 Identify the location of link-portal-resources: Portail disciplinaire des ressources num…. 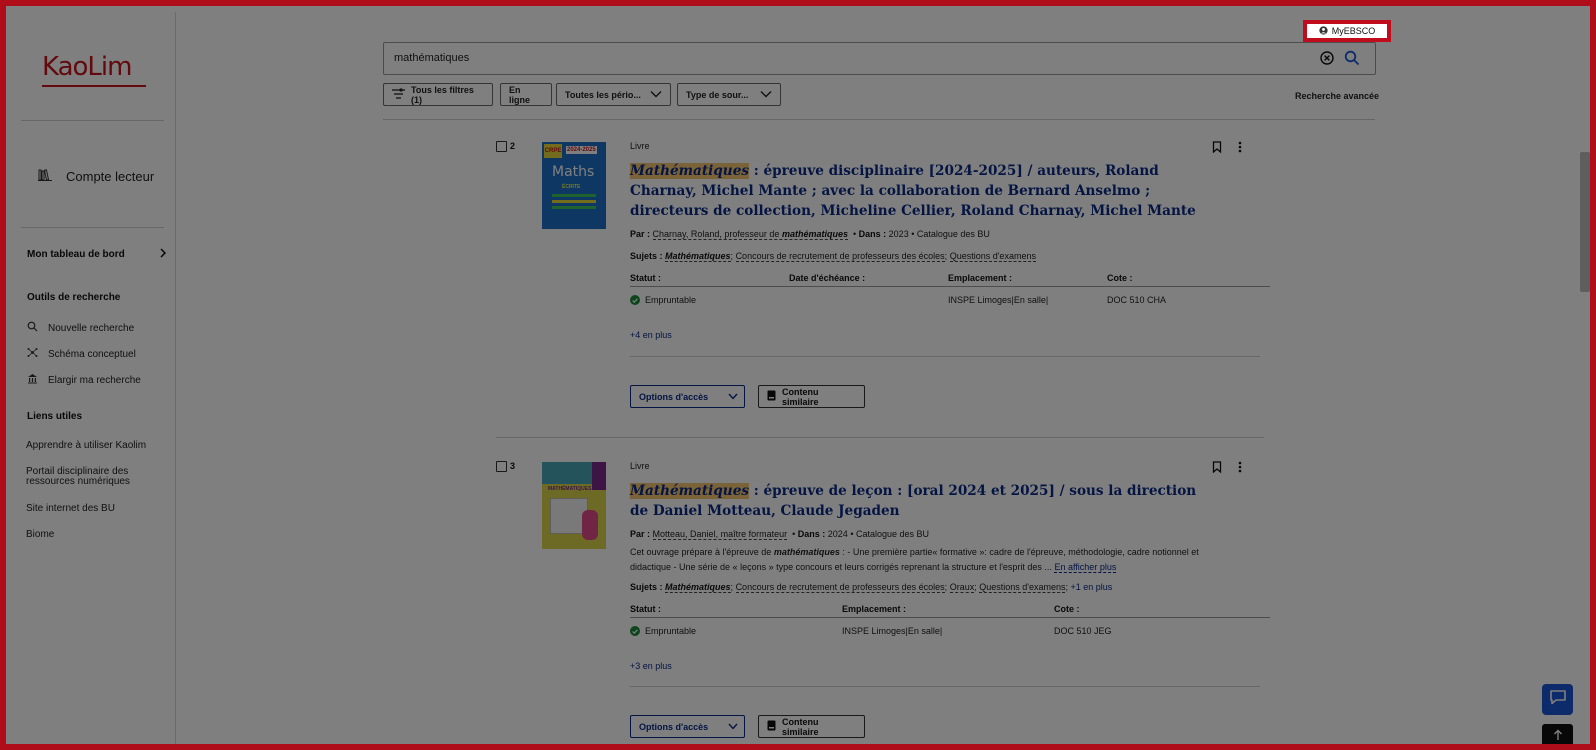
(91, 477).